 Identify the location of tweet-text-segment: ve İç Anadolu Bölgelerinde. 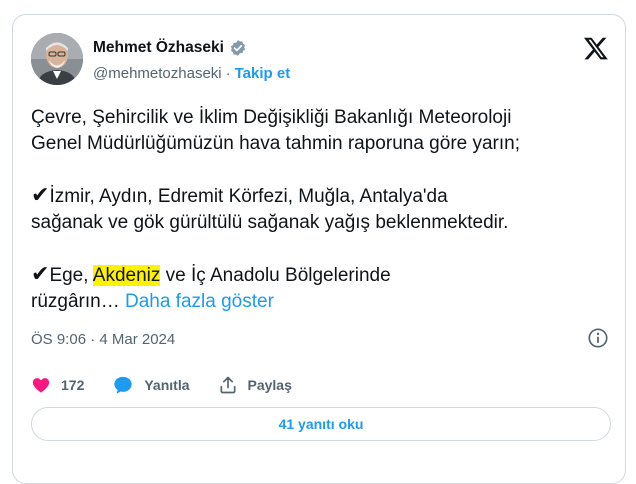
(275, 275).